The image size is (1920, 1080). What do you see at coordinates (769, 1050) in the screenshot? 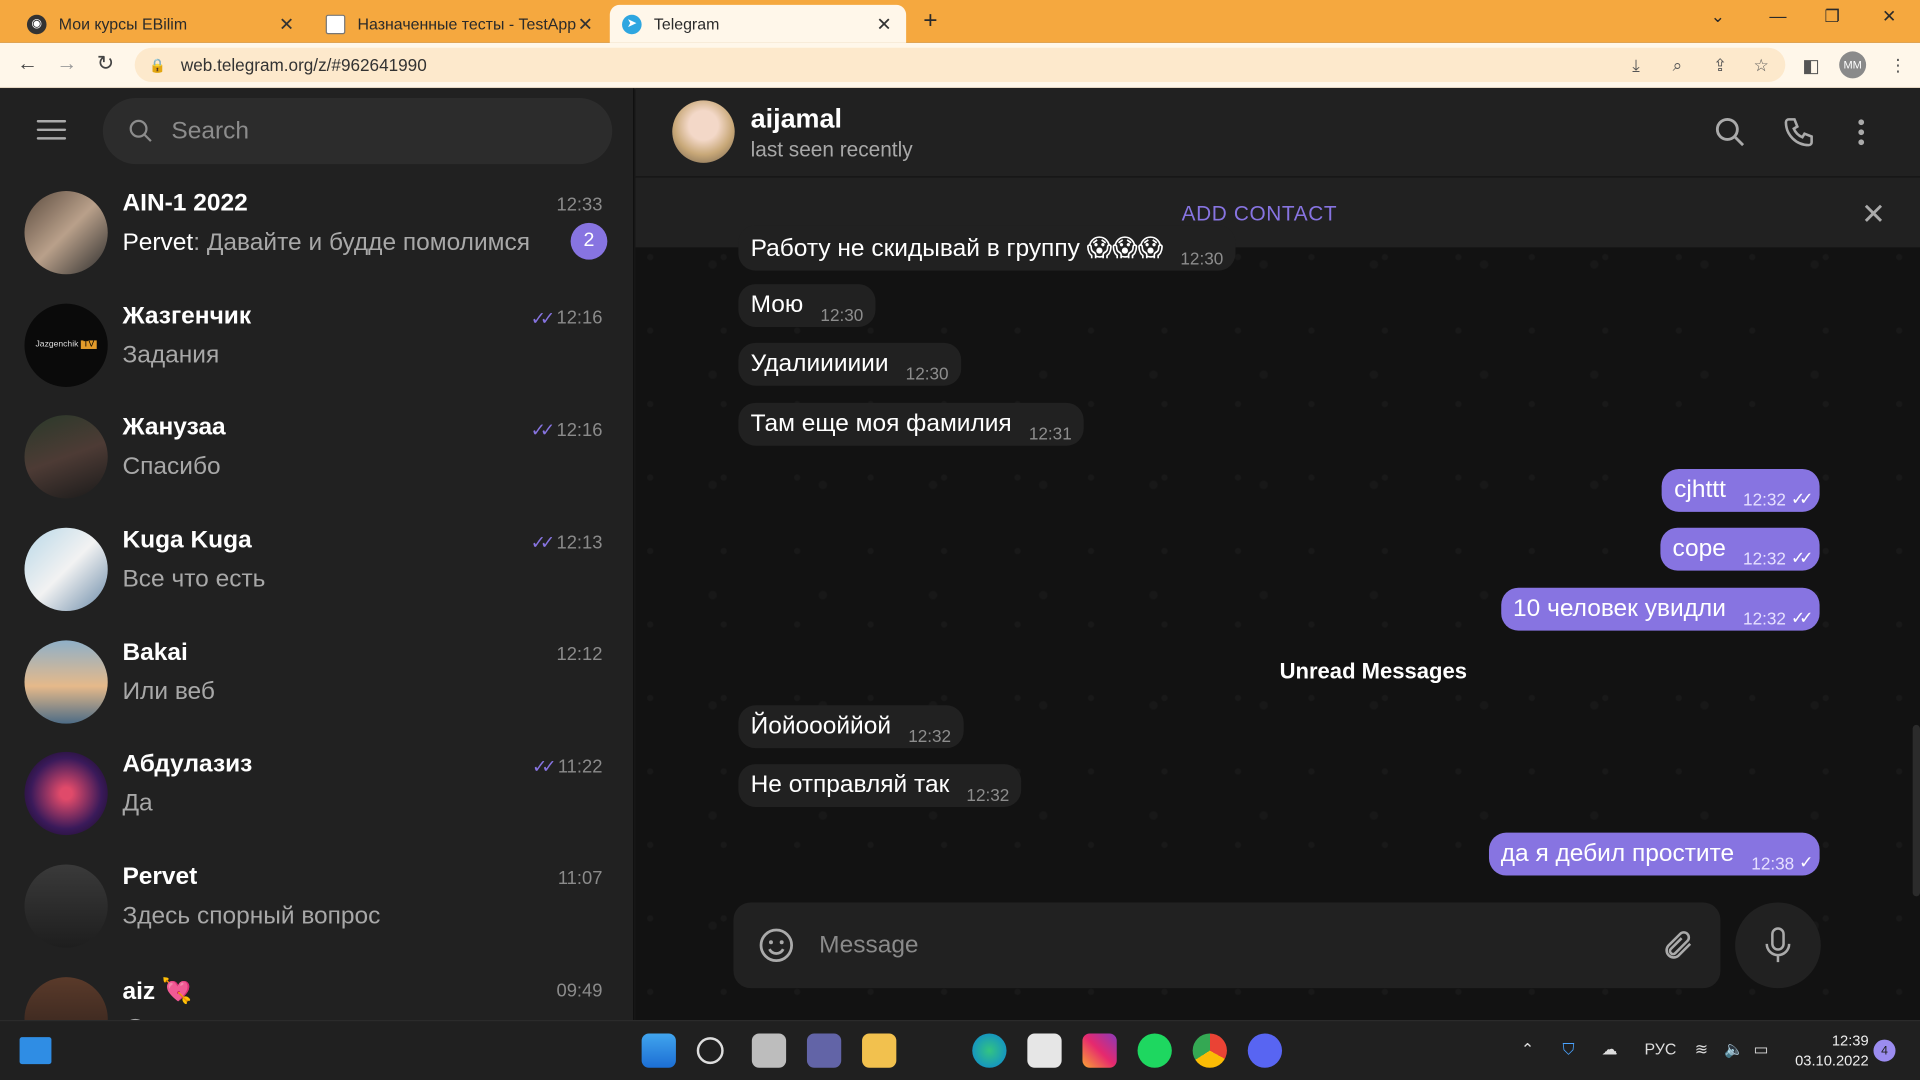
I see `task-view-icon` at bounding box center [769, 1050].